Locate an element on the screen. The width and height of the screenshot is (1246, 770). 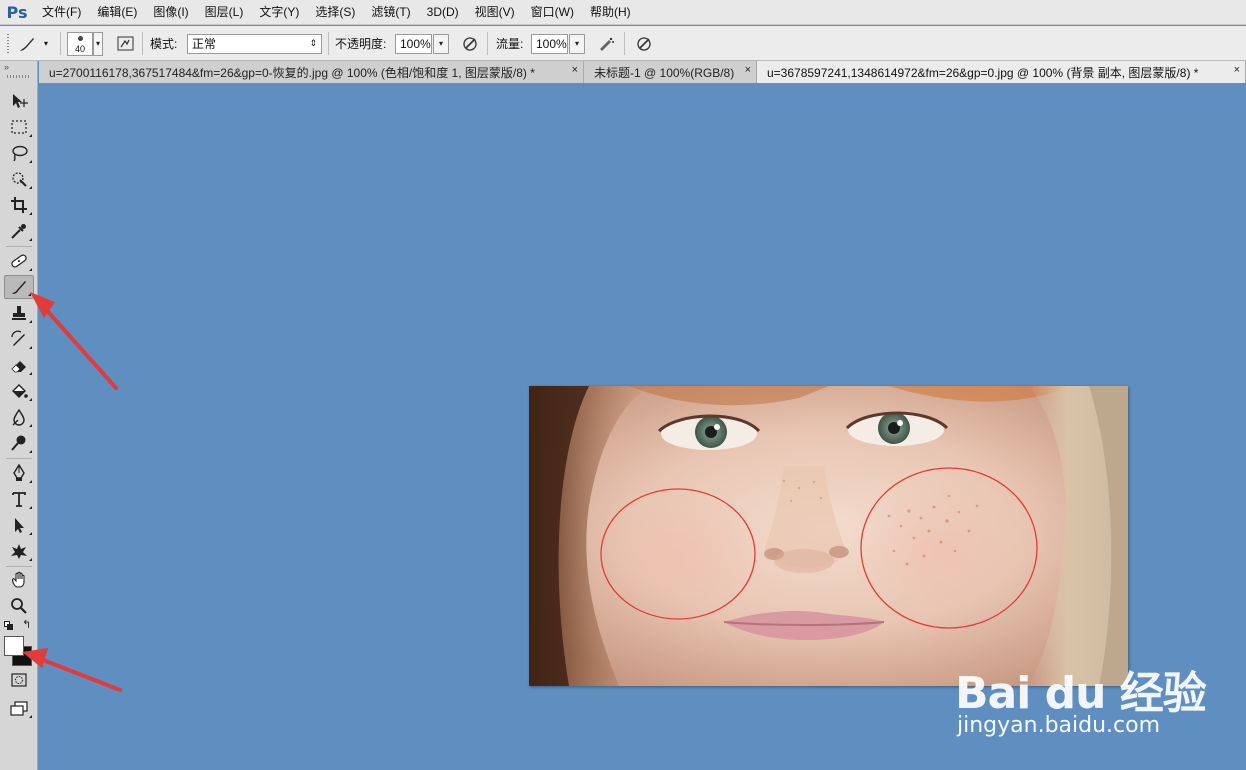
quick-selection-tool-icon is located at coordinates (19, 179).